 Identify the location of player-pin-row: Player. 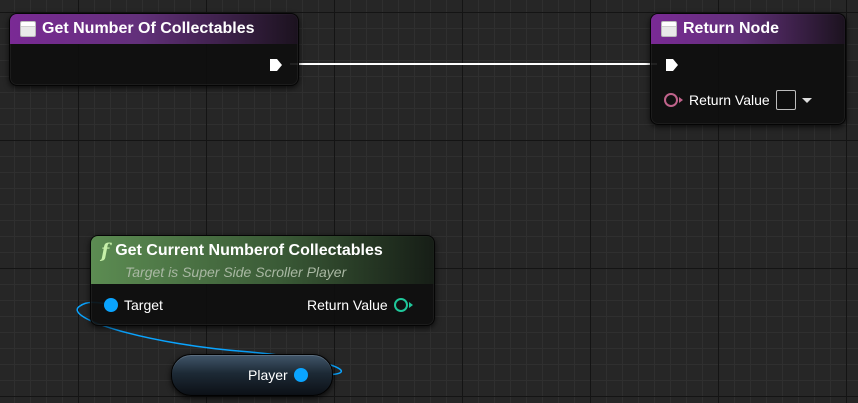
(278, 375).